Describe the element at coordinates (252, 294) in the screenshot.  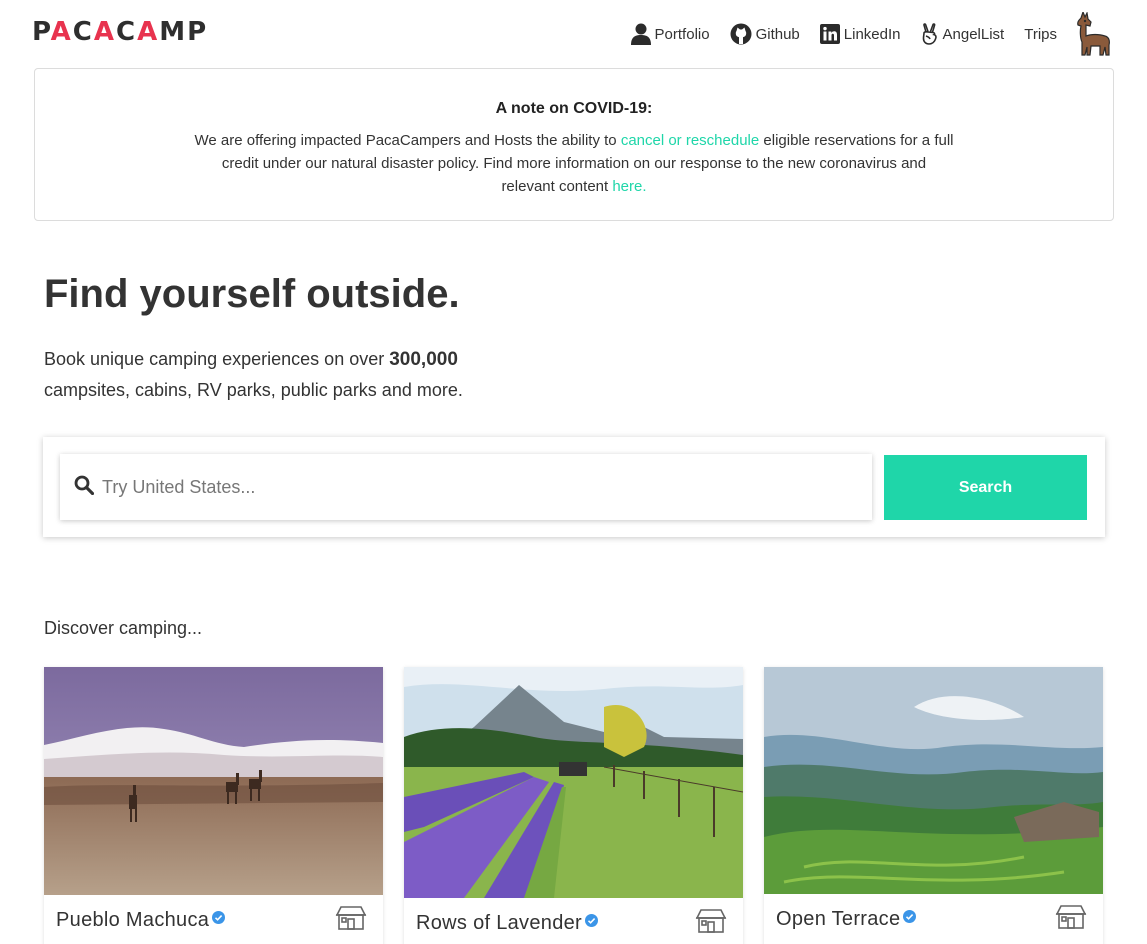
I see `hero-title: Find yourself outside.` at that location.